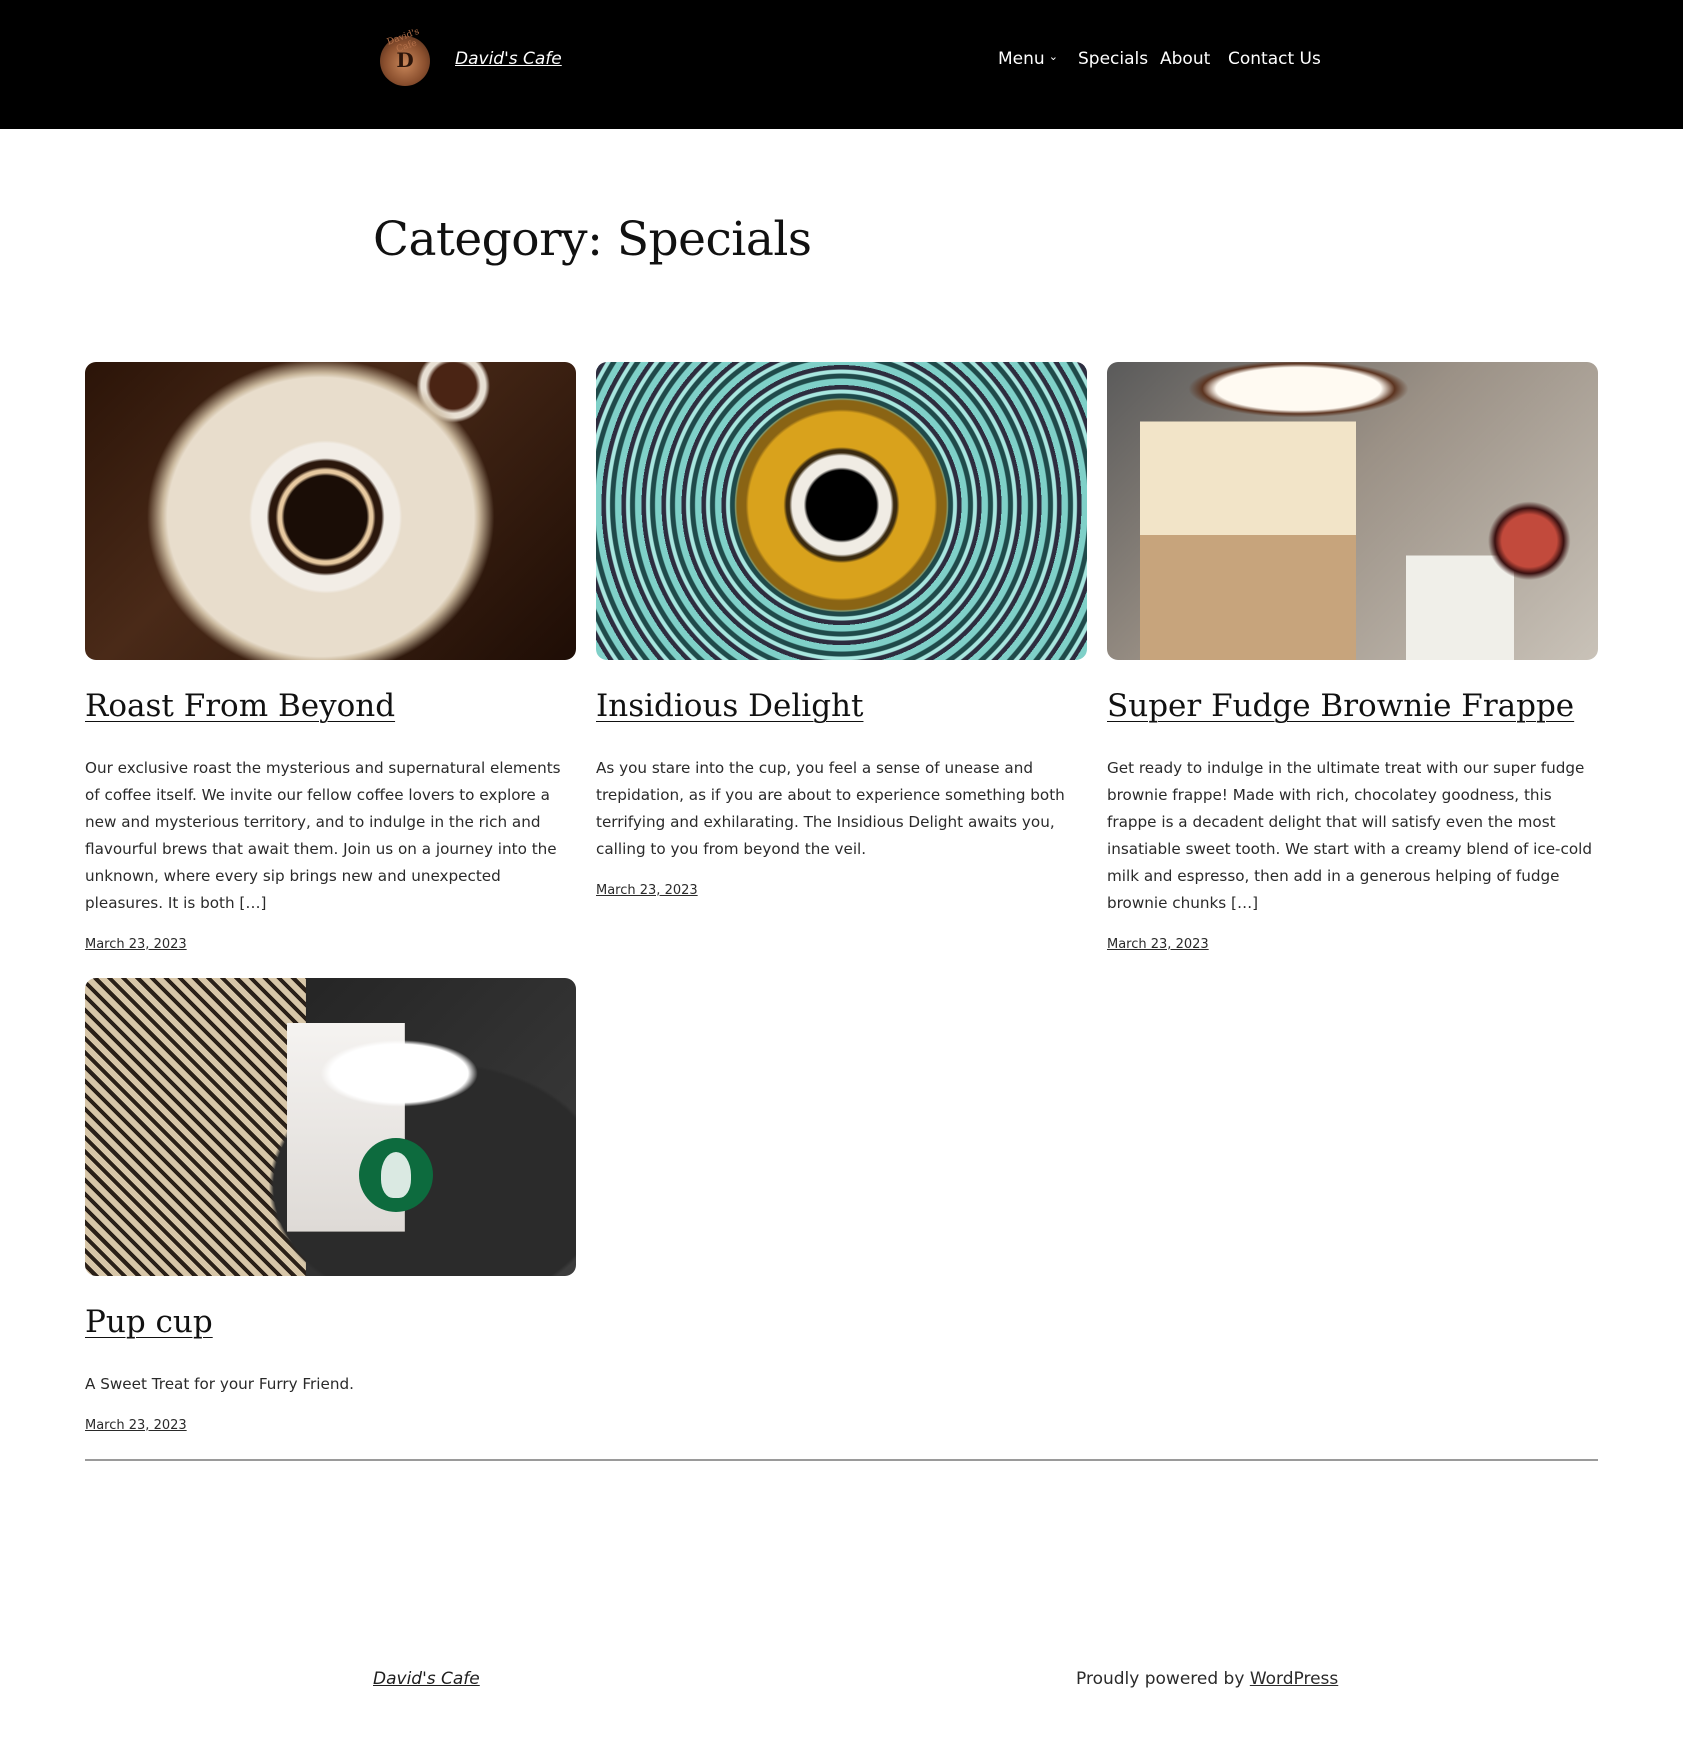 This screenshot has width=1683, height=1751. I want to click on post-excerpt: A Sweet Treat for your Furry Friend., so click(219, 1384).